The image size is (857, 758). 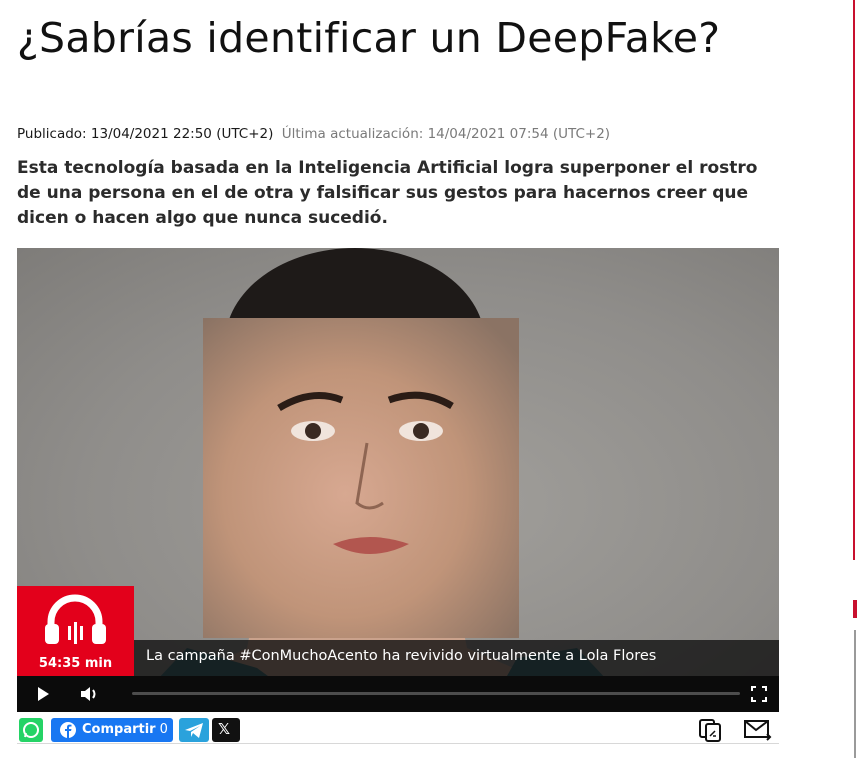 What do you see at coordinates (855, 694) in the screenshot?
I see `sidebar-divider-line` at bounding box center [855, 694].